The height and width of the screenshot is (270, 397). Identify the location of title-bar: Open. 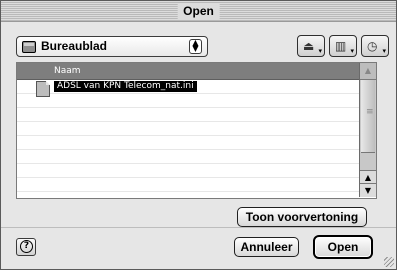
(198, 11).